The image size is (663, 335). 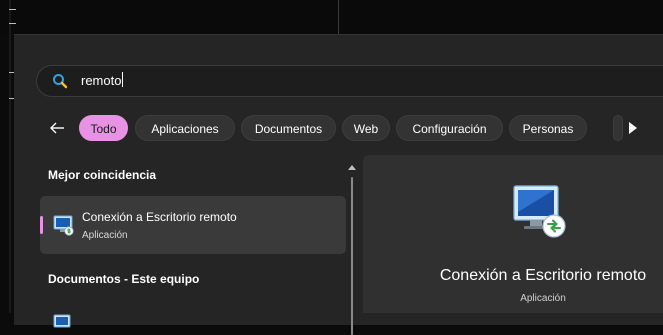 What do you see at coordinates (103, 128) in the screenshot?
I see `filter-chip-todo: Todo` at bounding box center [103, 128].